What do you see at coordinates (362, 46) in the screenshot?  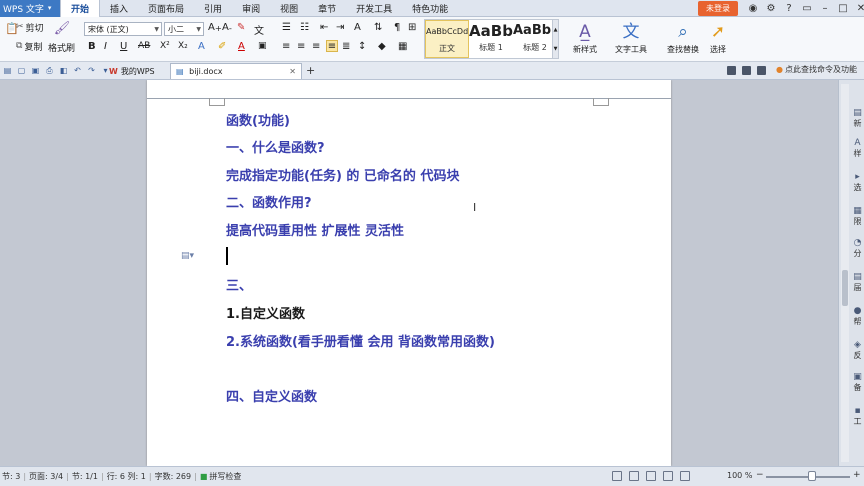 I see `line-spacing-icon: ↕` at bounding box center [362, 46].